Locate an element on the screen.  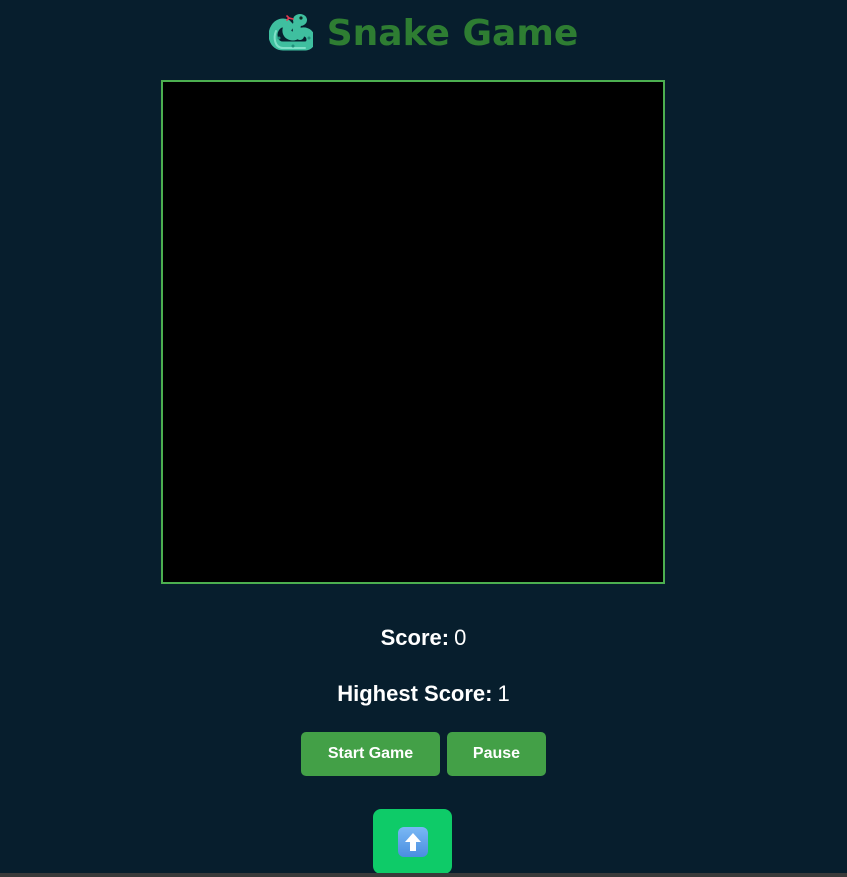
up-arrow-icon is located at coordinates (412, 841).